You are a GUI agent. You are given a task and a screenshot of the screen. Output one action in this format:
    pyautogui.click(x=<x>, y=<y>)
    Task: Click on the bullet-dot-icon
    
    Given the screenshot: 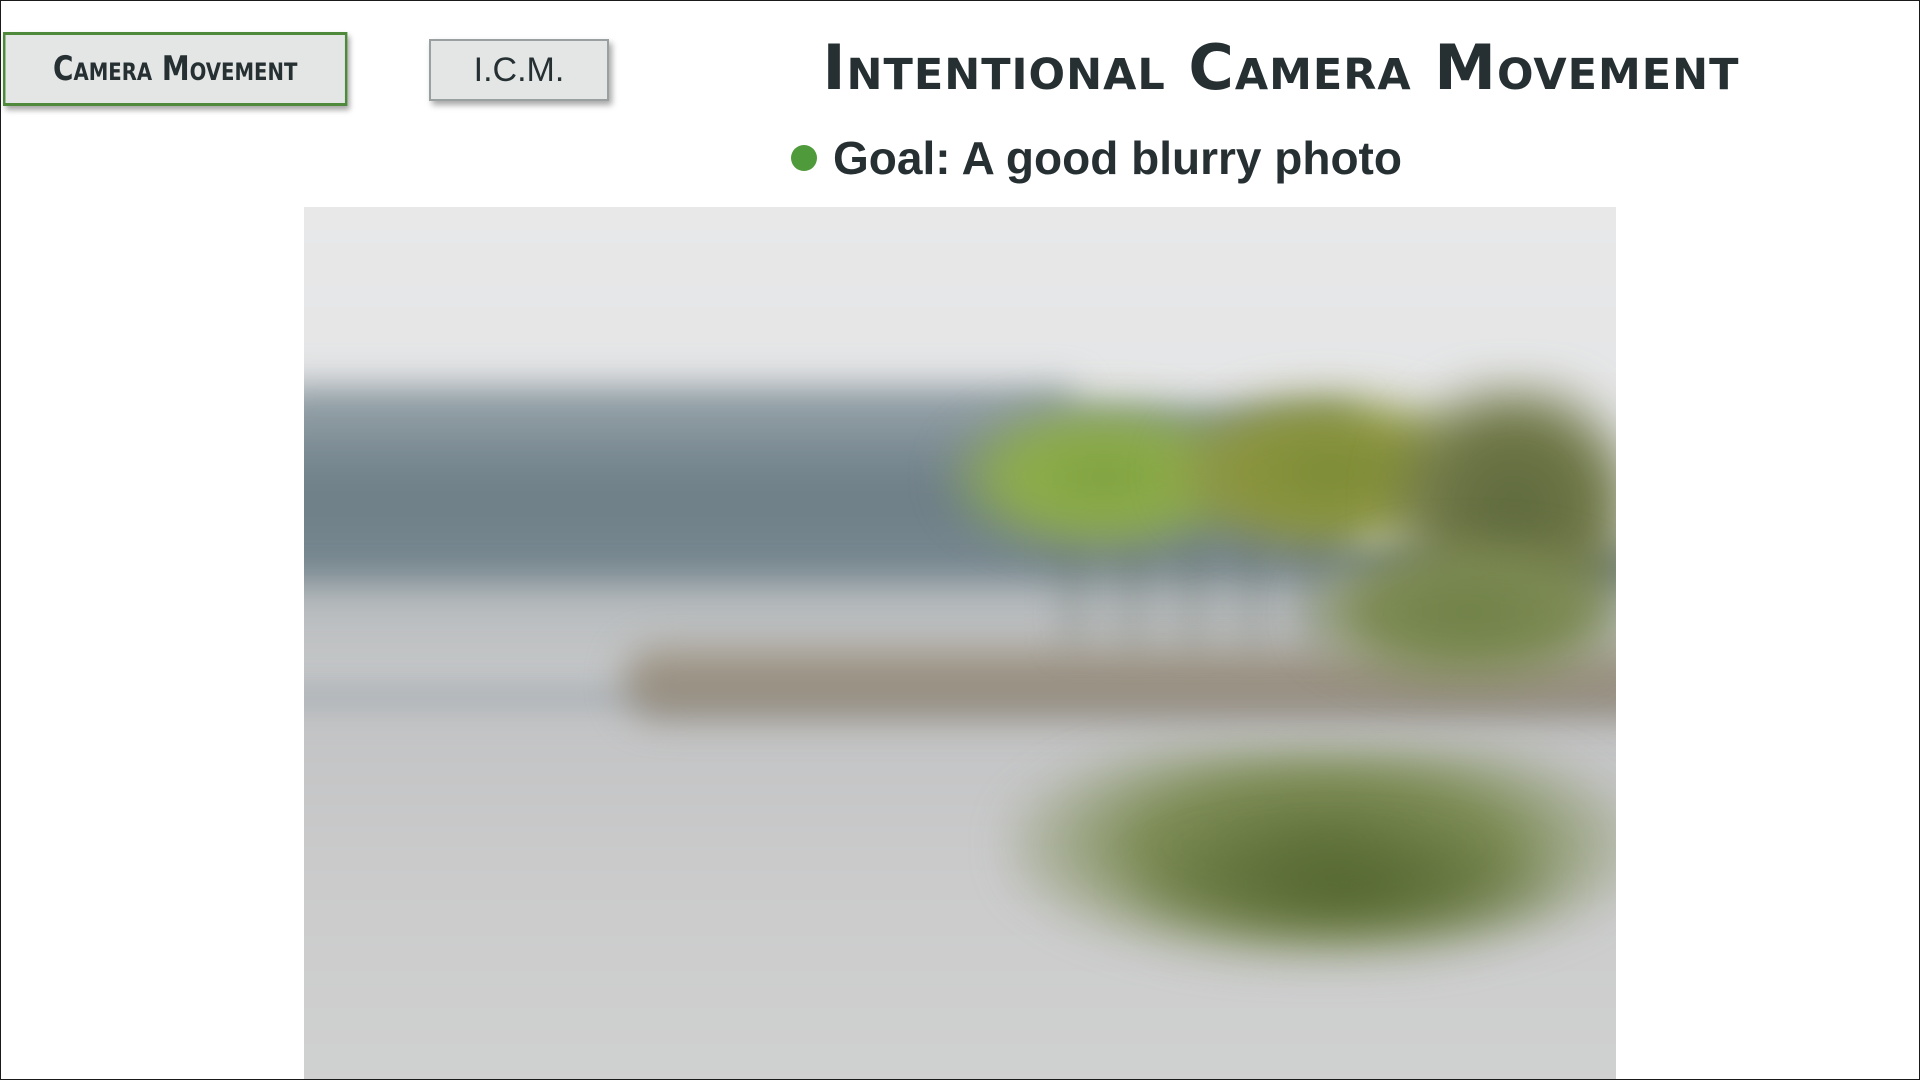 What is the action you would take?
    pyautogui.click(x=804, y=158)
    